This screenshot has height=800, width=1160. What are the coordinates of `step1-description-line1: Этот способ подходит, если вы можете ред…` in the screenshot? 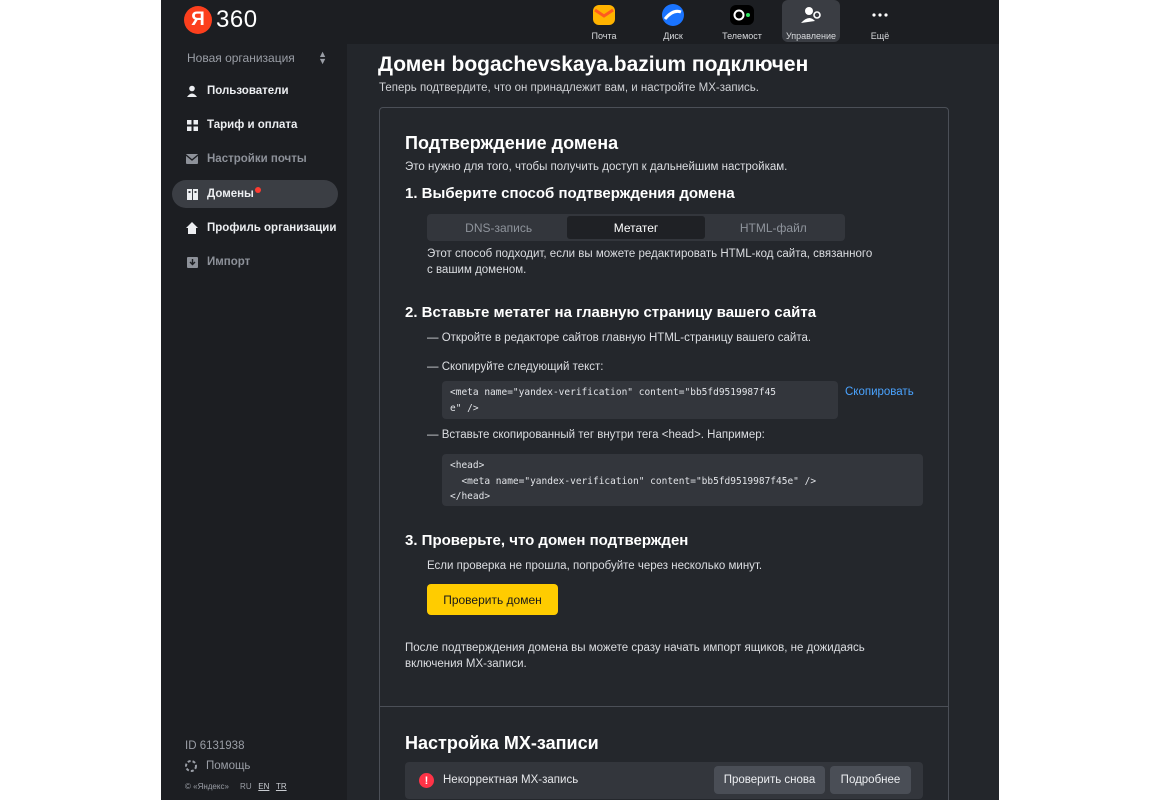 It's located at (650, 254).